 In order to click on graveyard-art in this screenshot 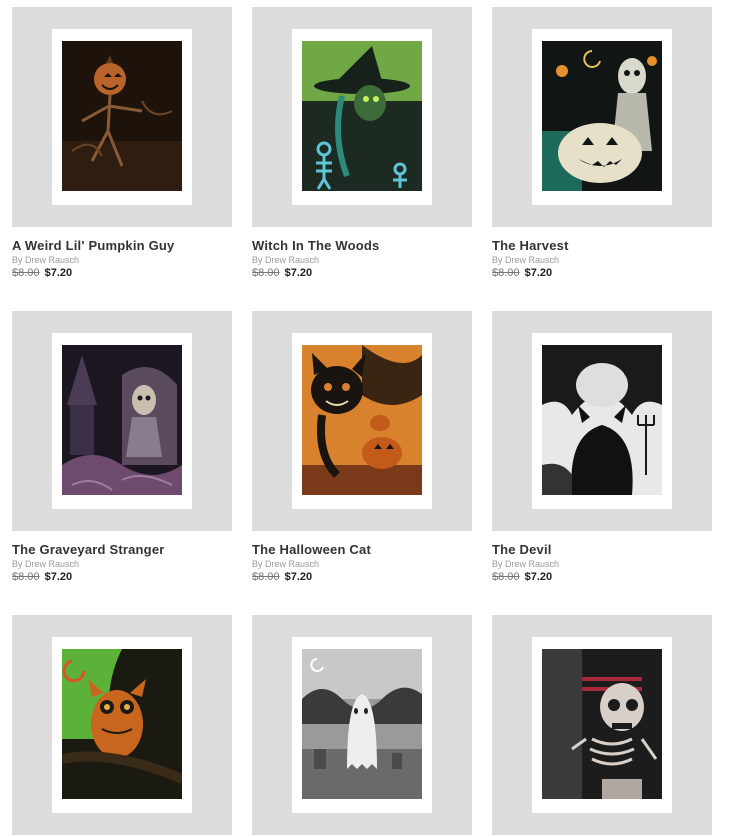, I will do `click(122, 420)`.